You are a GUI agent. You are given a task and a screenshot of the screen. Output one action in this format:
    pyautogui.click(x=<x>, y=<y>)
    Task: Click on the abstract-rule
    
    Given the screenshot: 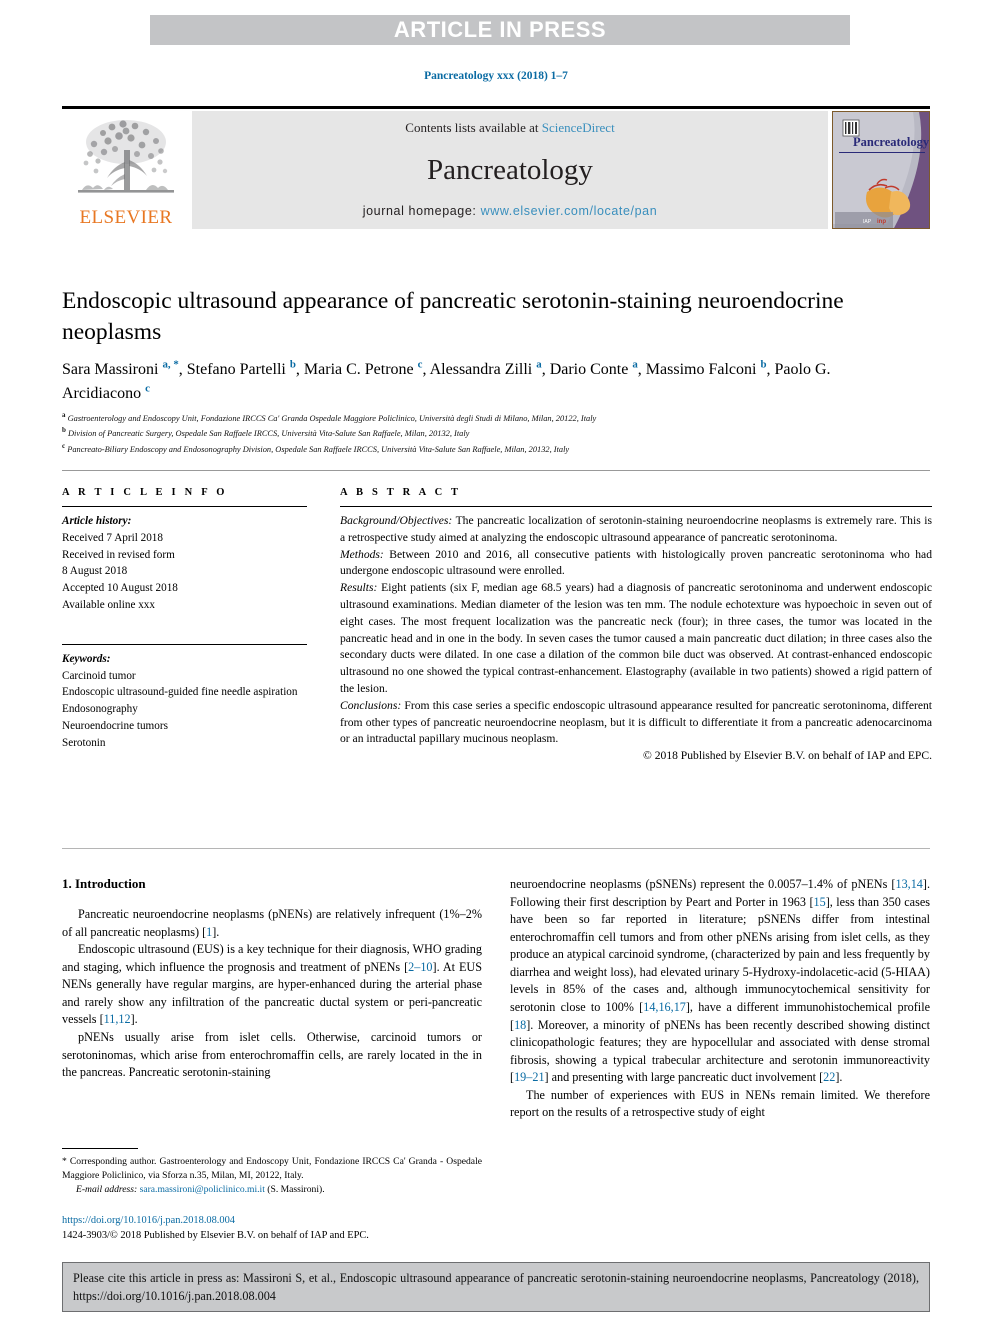 What is the action you would take?
    pyautogui.click(x=636, y=506)
    